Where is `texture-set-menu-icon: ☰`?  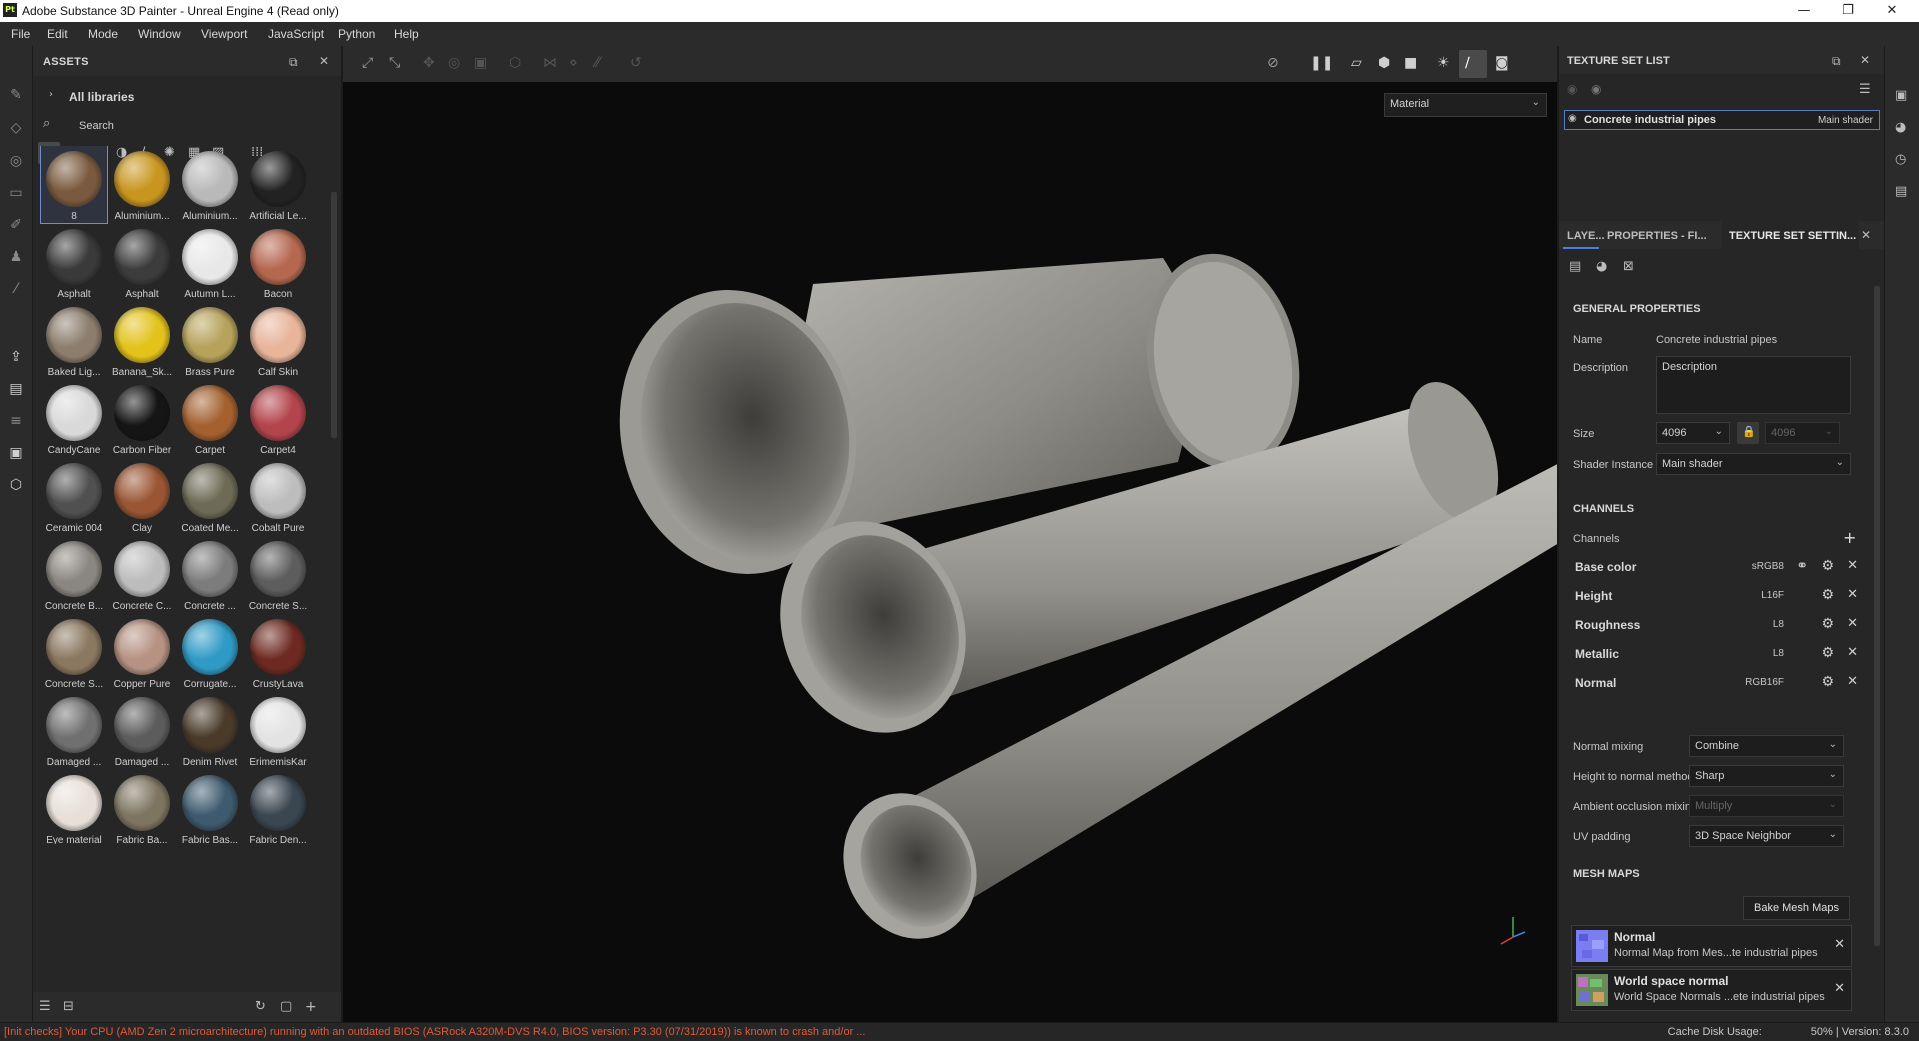 texture-set-menu-icon: ☰ is located at coordinates (1865, 89).